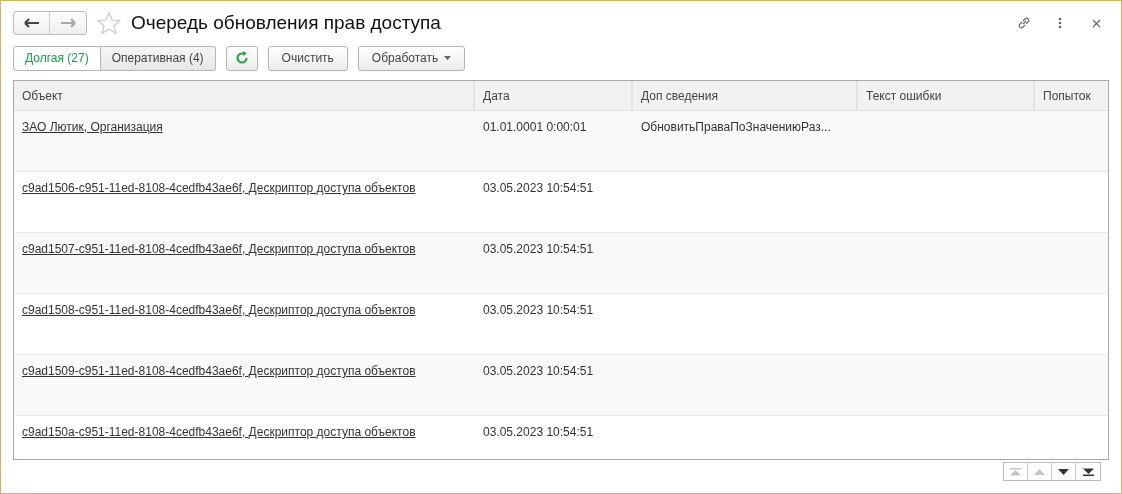  I want to click on object-link: c9ad1509-c951-11ed-8108-4cedfb43ae6f, Дескриптор доступа объектов, so click(219, 371).